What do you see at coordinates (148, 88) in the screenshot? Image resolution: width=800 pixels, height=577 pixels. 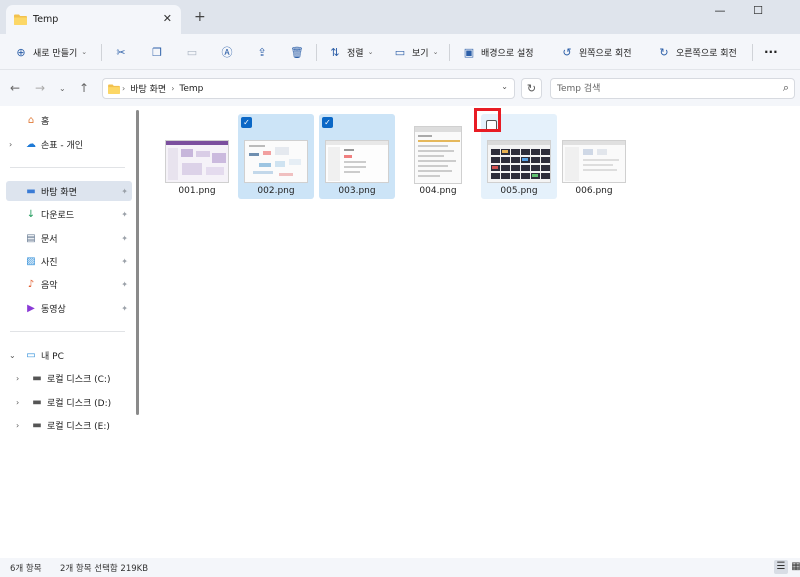 I see `breadcrumb-desktop: 바탕 화면` at bounding box center [148, 88].